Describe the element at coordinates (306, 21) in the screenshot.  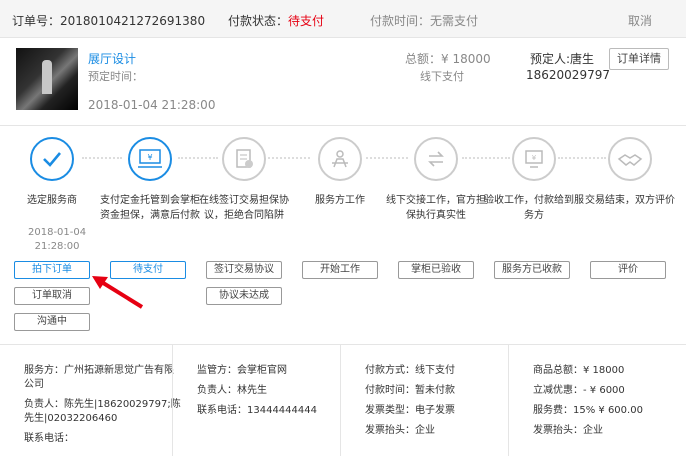
I see `payment-status-value: 待支付` at that location.